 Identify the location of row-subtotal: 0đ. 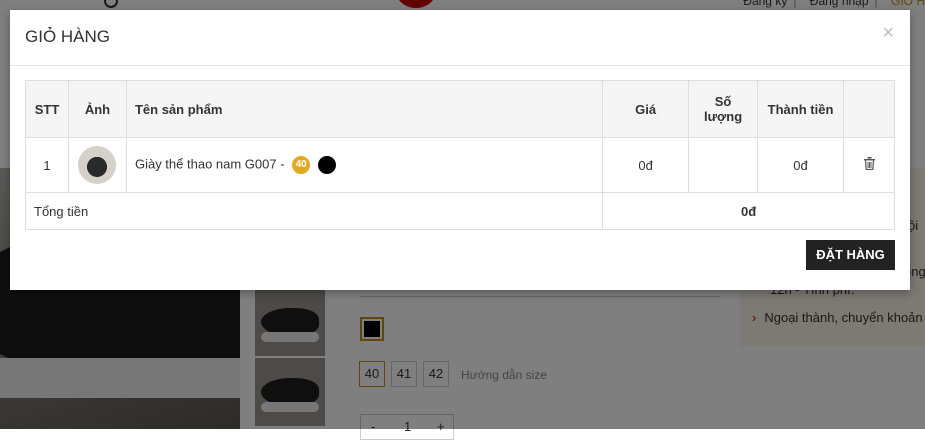
(800, 165).